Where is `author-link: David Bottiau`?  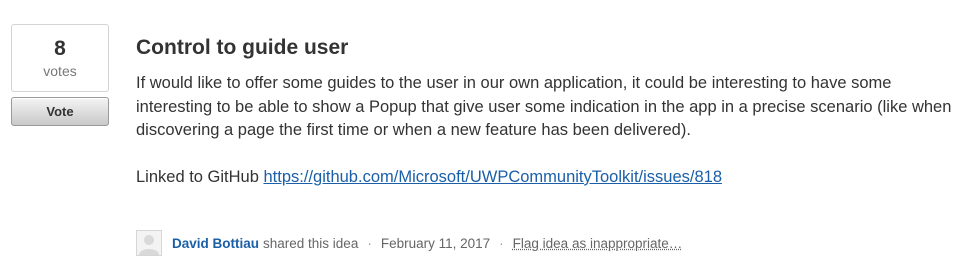 author-link: David Bottiau is located at coordinates (215, 243).